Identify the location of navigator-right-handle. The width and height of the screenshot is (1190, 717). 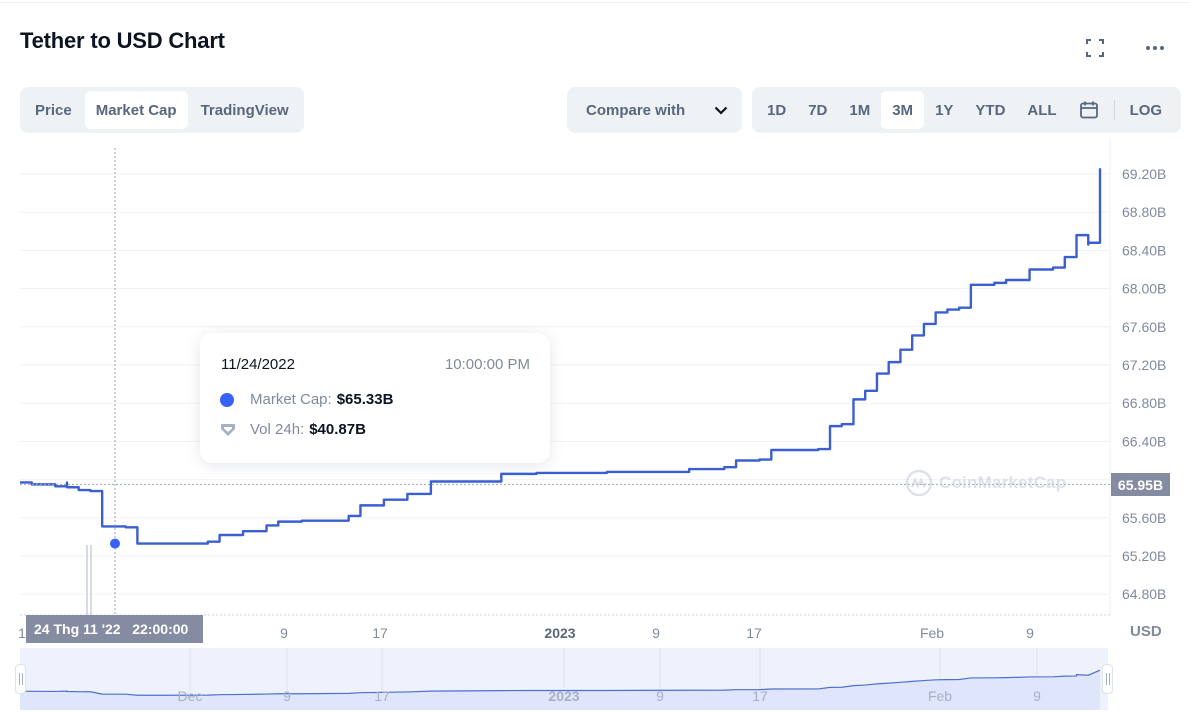
(1107, 679).